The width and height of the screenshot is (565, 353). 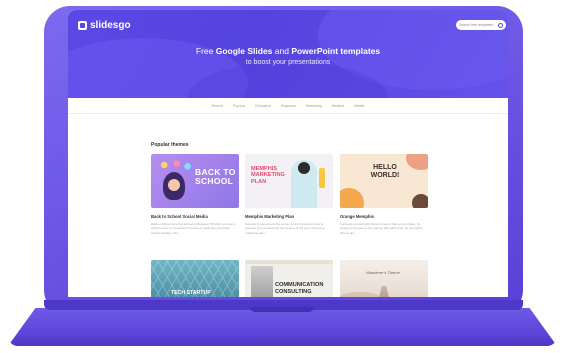 What do you see at coordinates (476, 25) in the screenshot?
I see `search-placeholder: Search free templates` at bounding box center [476, 25].